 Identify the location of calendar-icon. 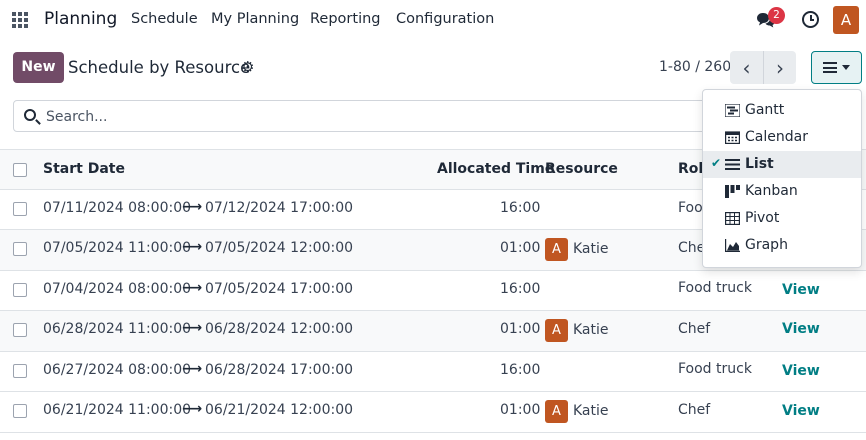
(732, 137).